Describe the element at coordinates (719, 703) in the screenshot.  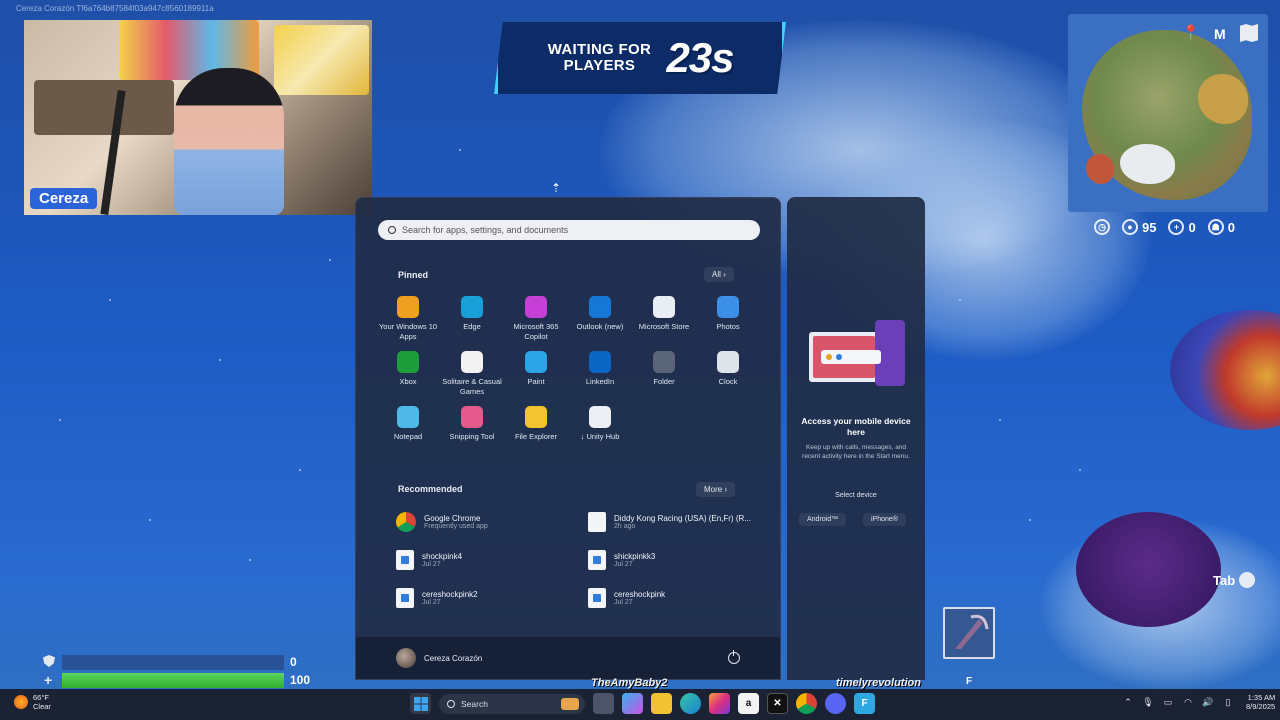
I see `instagram-icon` at that location.